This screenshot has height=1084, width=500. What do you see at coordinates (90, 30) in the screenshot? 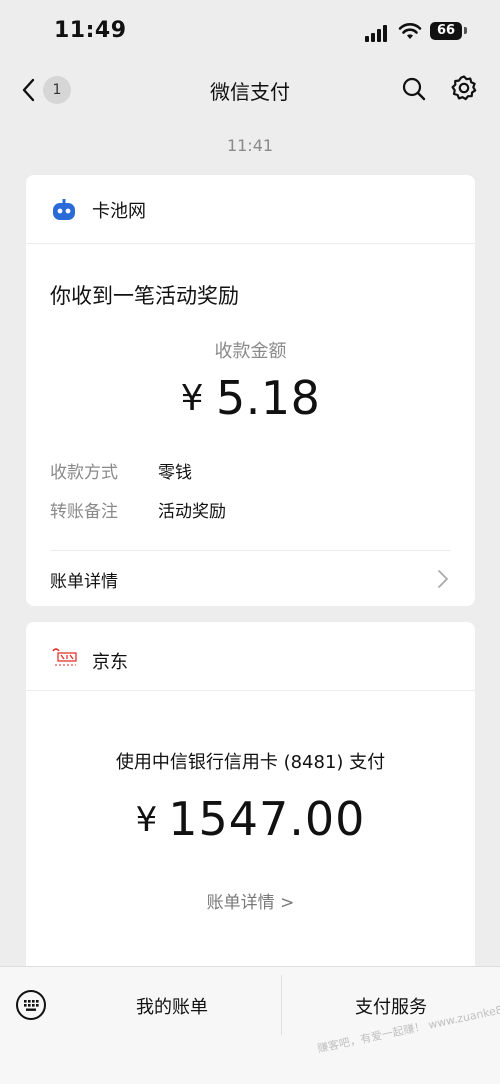
I see `status-time: 11:49` at bounding box center [90, 30].